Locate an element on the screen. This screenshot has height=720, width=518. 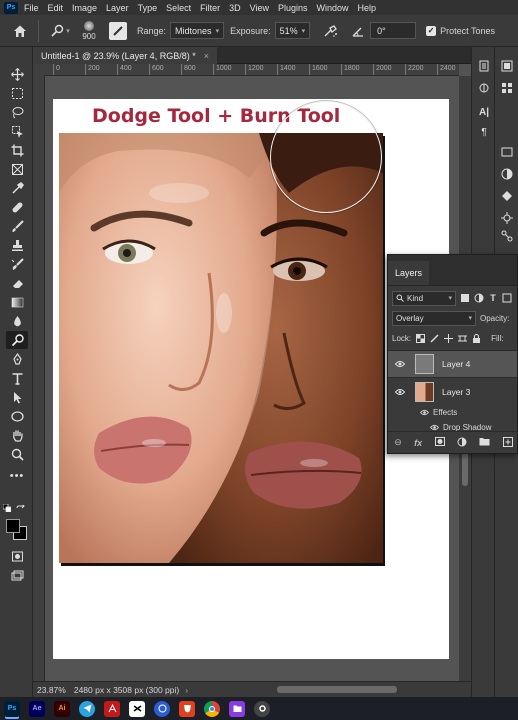
taskbar-illustrator: Ai is located at coordinates (62, 708).